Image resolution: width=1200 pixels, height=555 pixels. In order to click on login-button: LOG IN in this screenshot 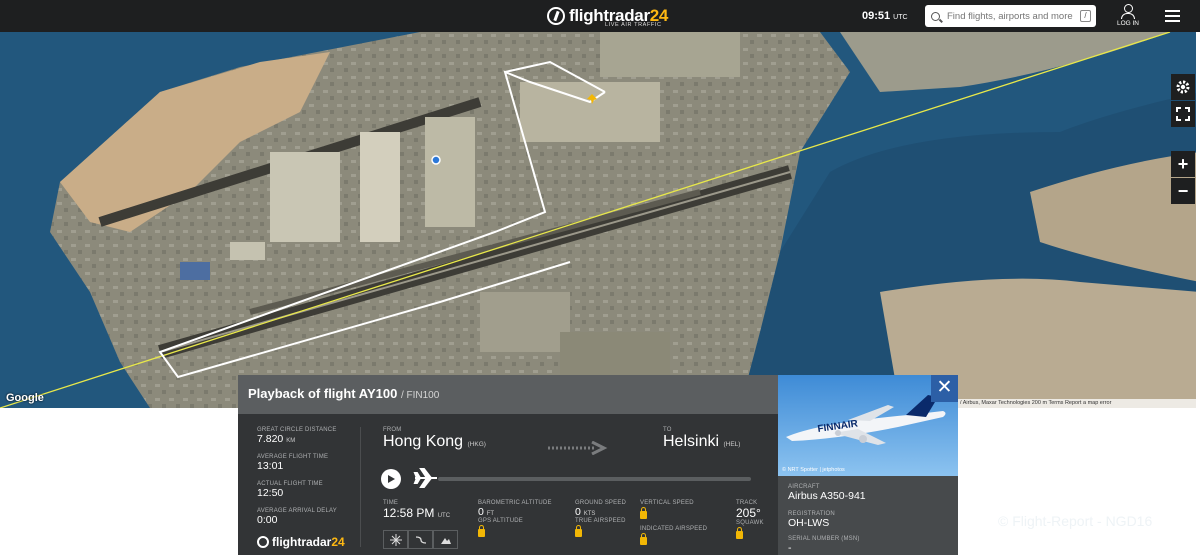, I will do `click(1128, 15)`.